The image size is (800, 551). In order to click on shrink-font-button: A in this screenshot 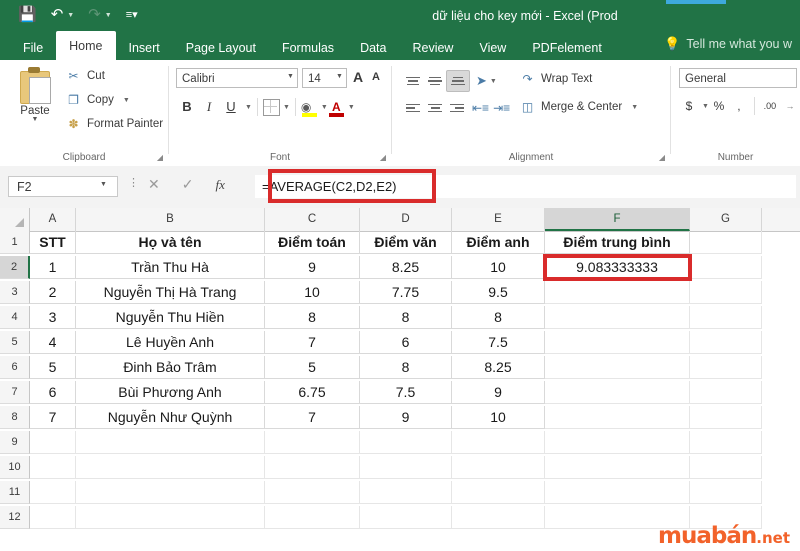, I will do `click(376, 77)`.